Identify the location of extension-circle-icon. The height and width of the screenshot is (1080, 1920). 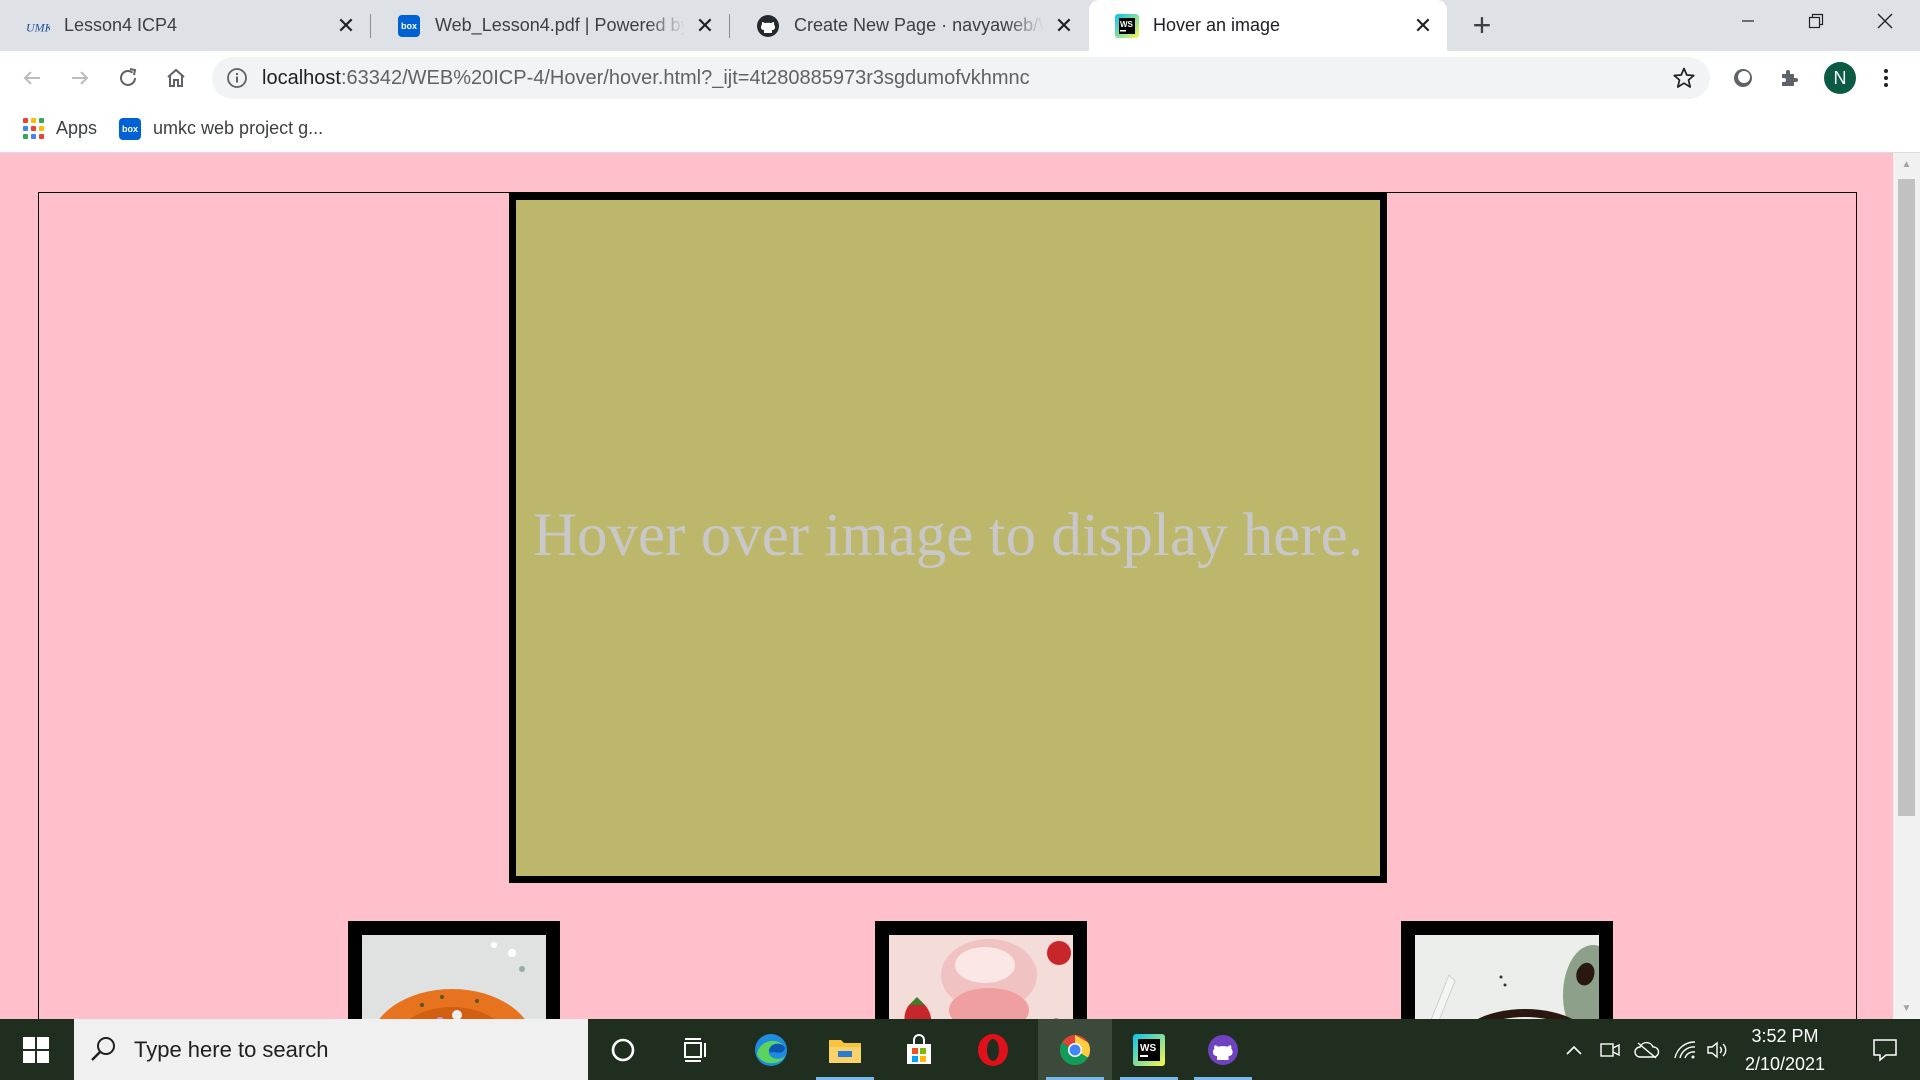
(1743, 78).